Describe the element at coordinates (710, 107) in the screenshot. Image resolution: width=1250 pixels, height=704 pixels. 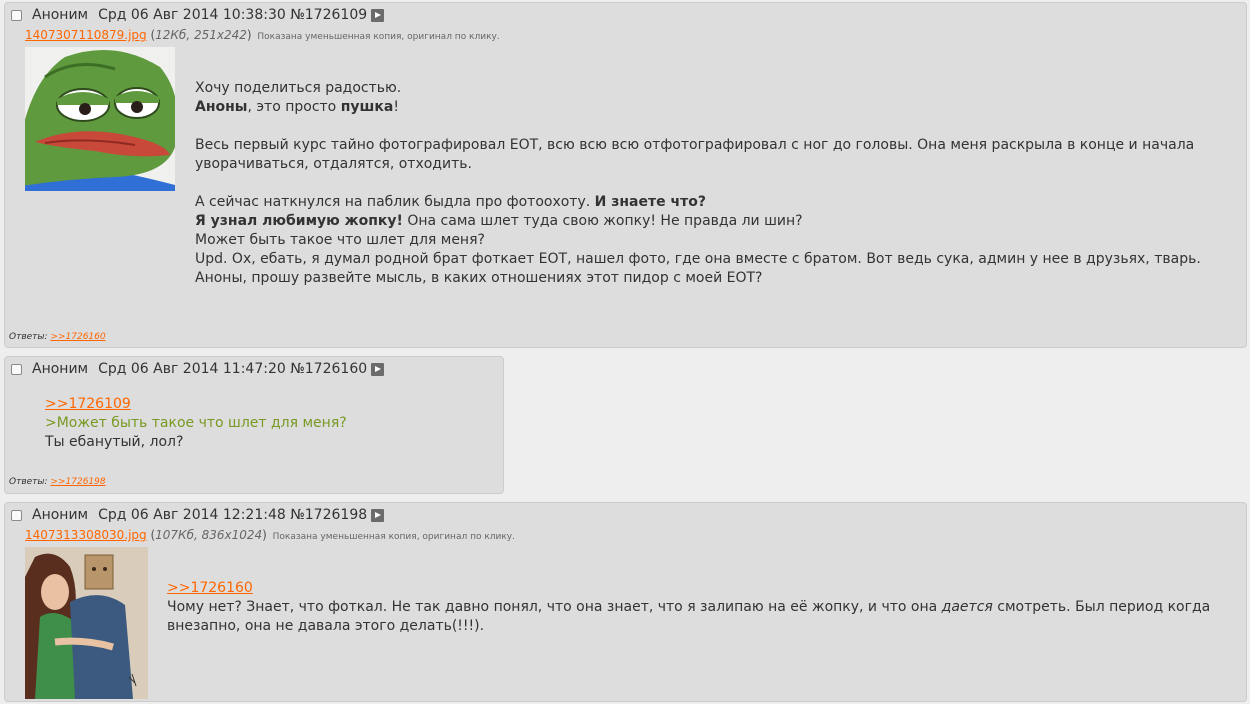
I see `post-line: Аноны, это просто пушка!` at that location.